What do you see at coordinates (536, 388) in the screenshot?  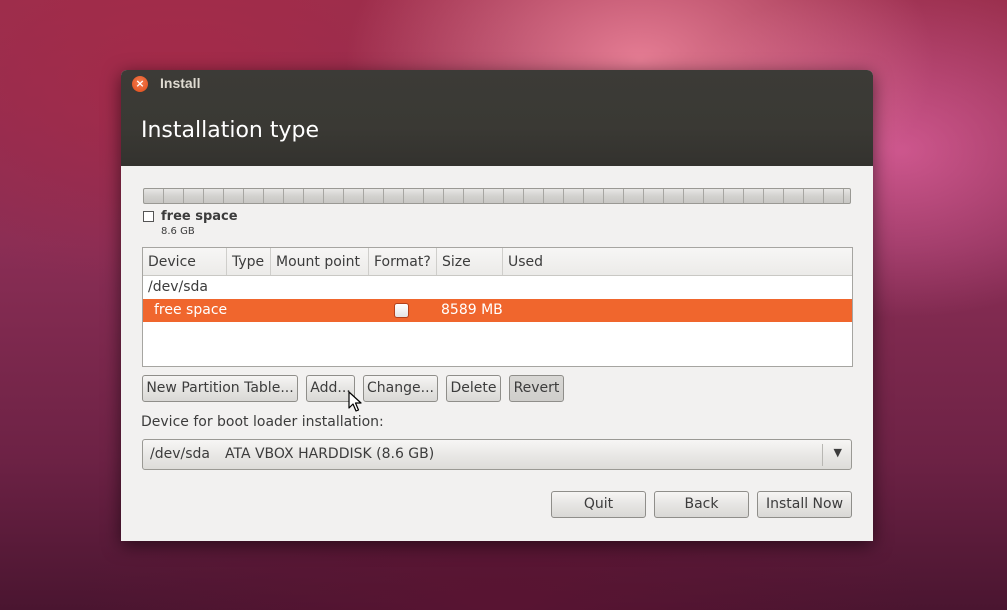 I see `revert-button: Revert` at bounding box center [536, 388].